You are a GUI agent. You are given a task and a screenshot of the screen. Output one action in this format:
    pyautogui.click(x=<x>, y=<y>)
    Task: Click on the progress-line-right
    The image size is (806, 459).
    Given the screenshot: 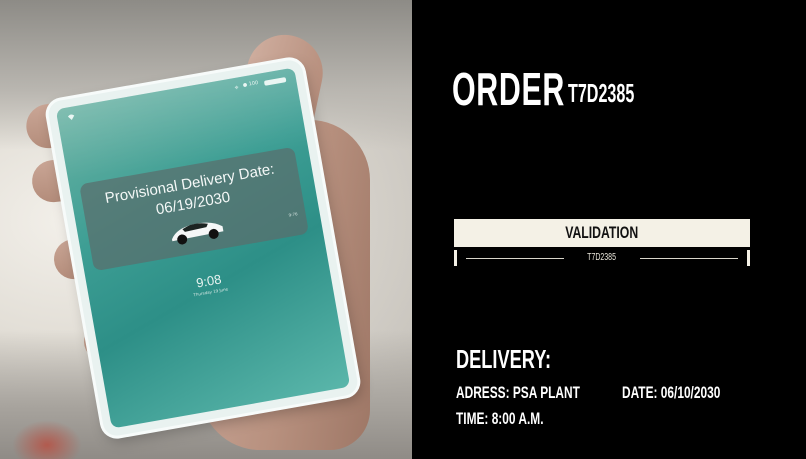 What is the action you would take?
    pyautogui.click(x=689, y=258)
    